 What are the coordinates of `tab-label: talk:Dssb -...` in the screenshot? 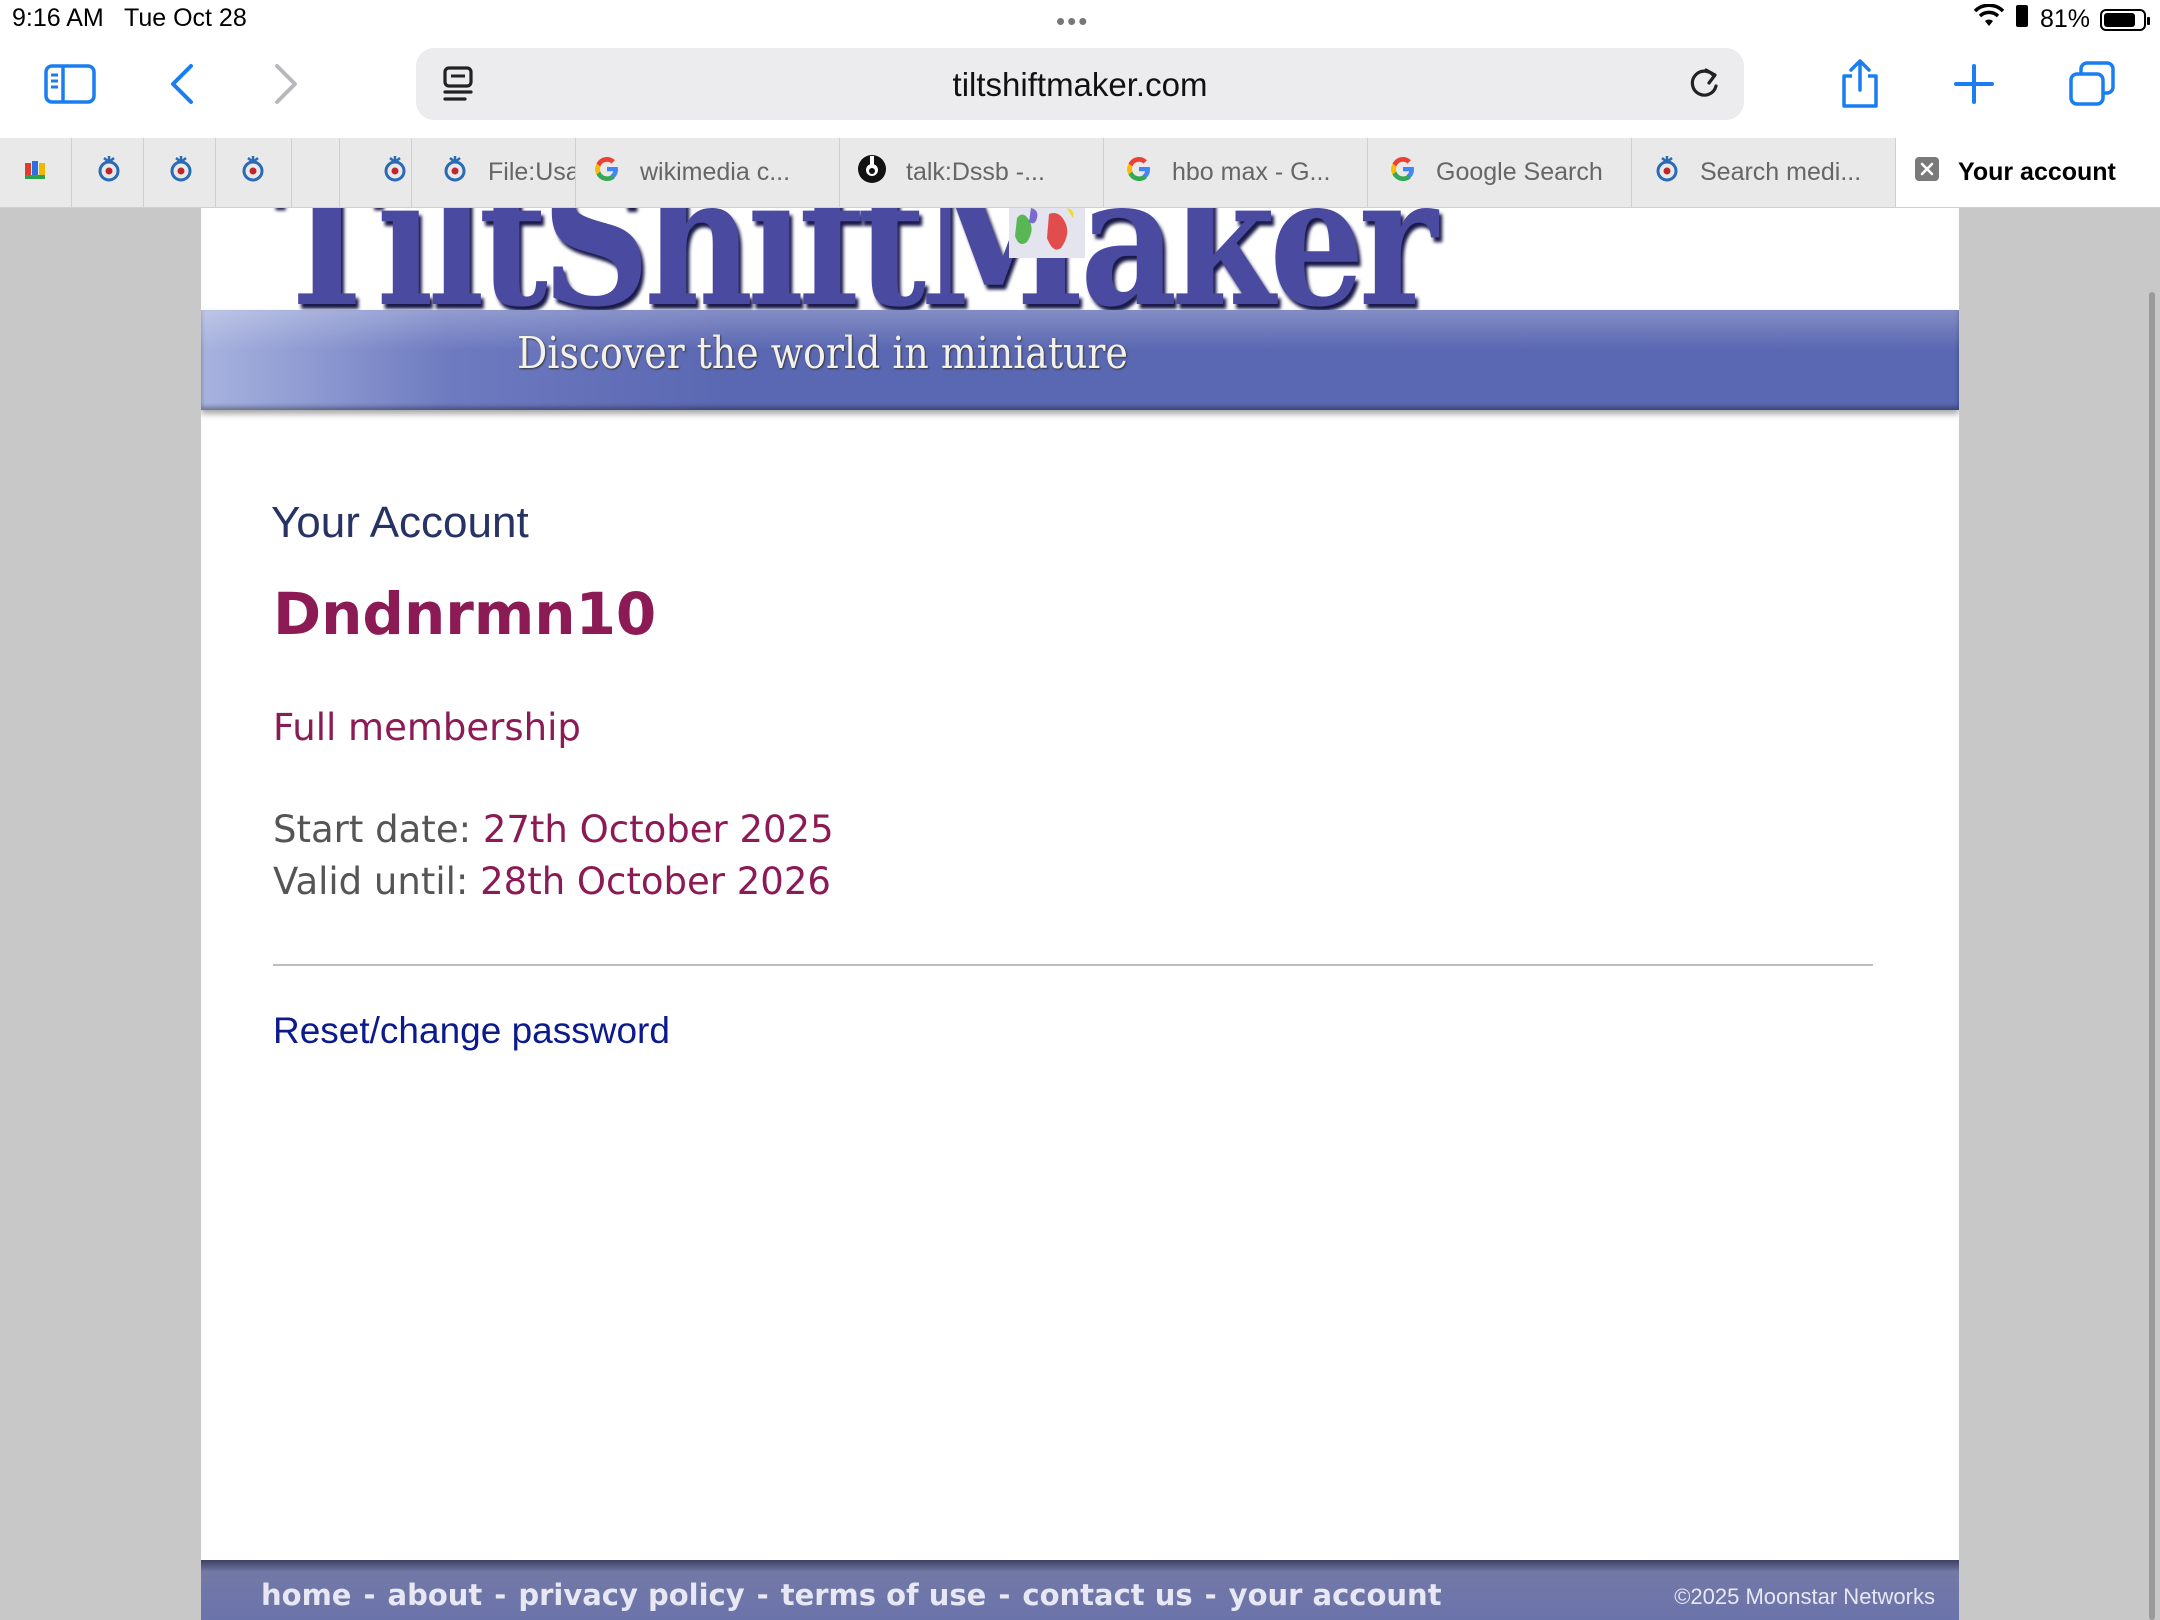 It's located at (975, 172).